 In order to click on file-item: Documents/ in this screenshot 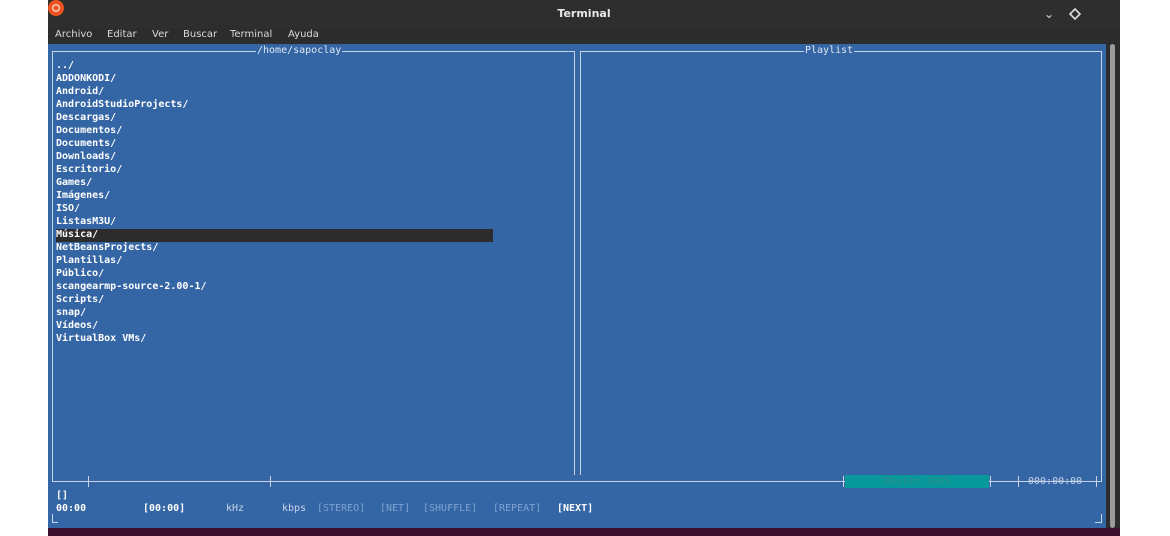, I will do `click(86, 144)`.